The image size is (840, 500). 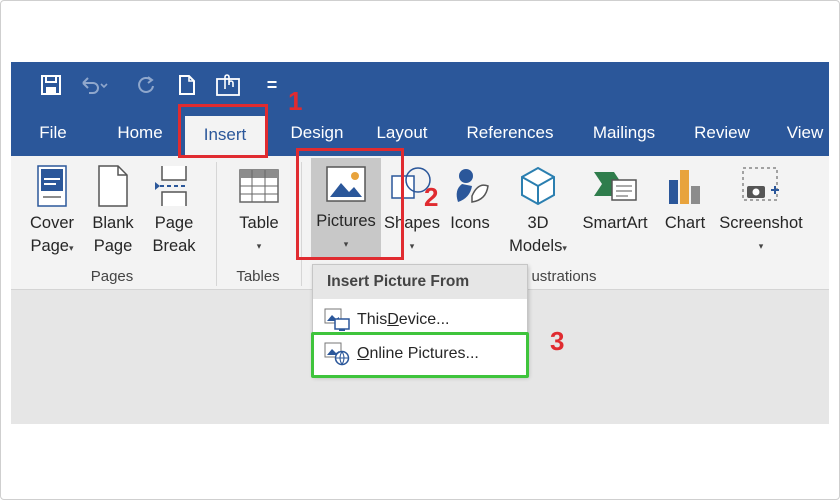 What do you see at coordinates (112, 276) in the screenshot?
I see `group-label-pages: Pages` at bounding box center [112, 276].